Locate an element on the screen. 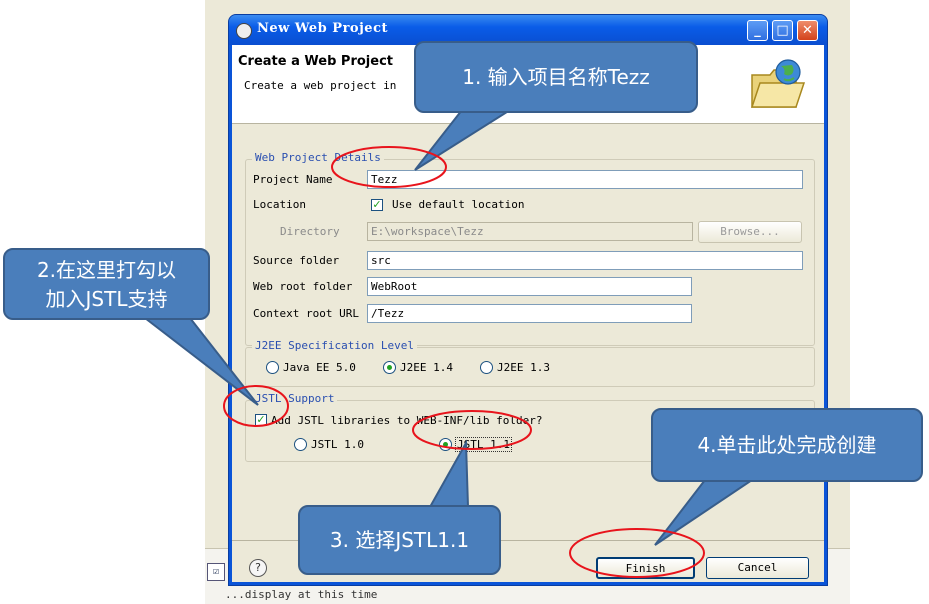 The height and width of the screenshot is (604, 929). jstl-1-1-label: JSTL 1.1 is located at coordinates (483, 444).